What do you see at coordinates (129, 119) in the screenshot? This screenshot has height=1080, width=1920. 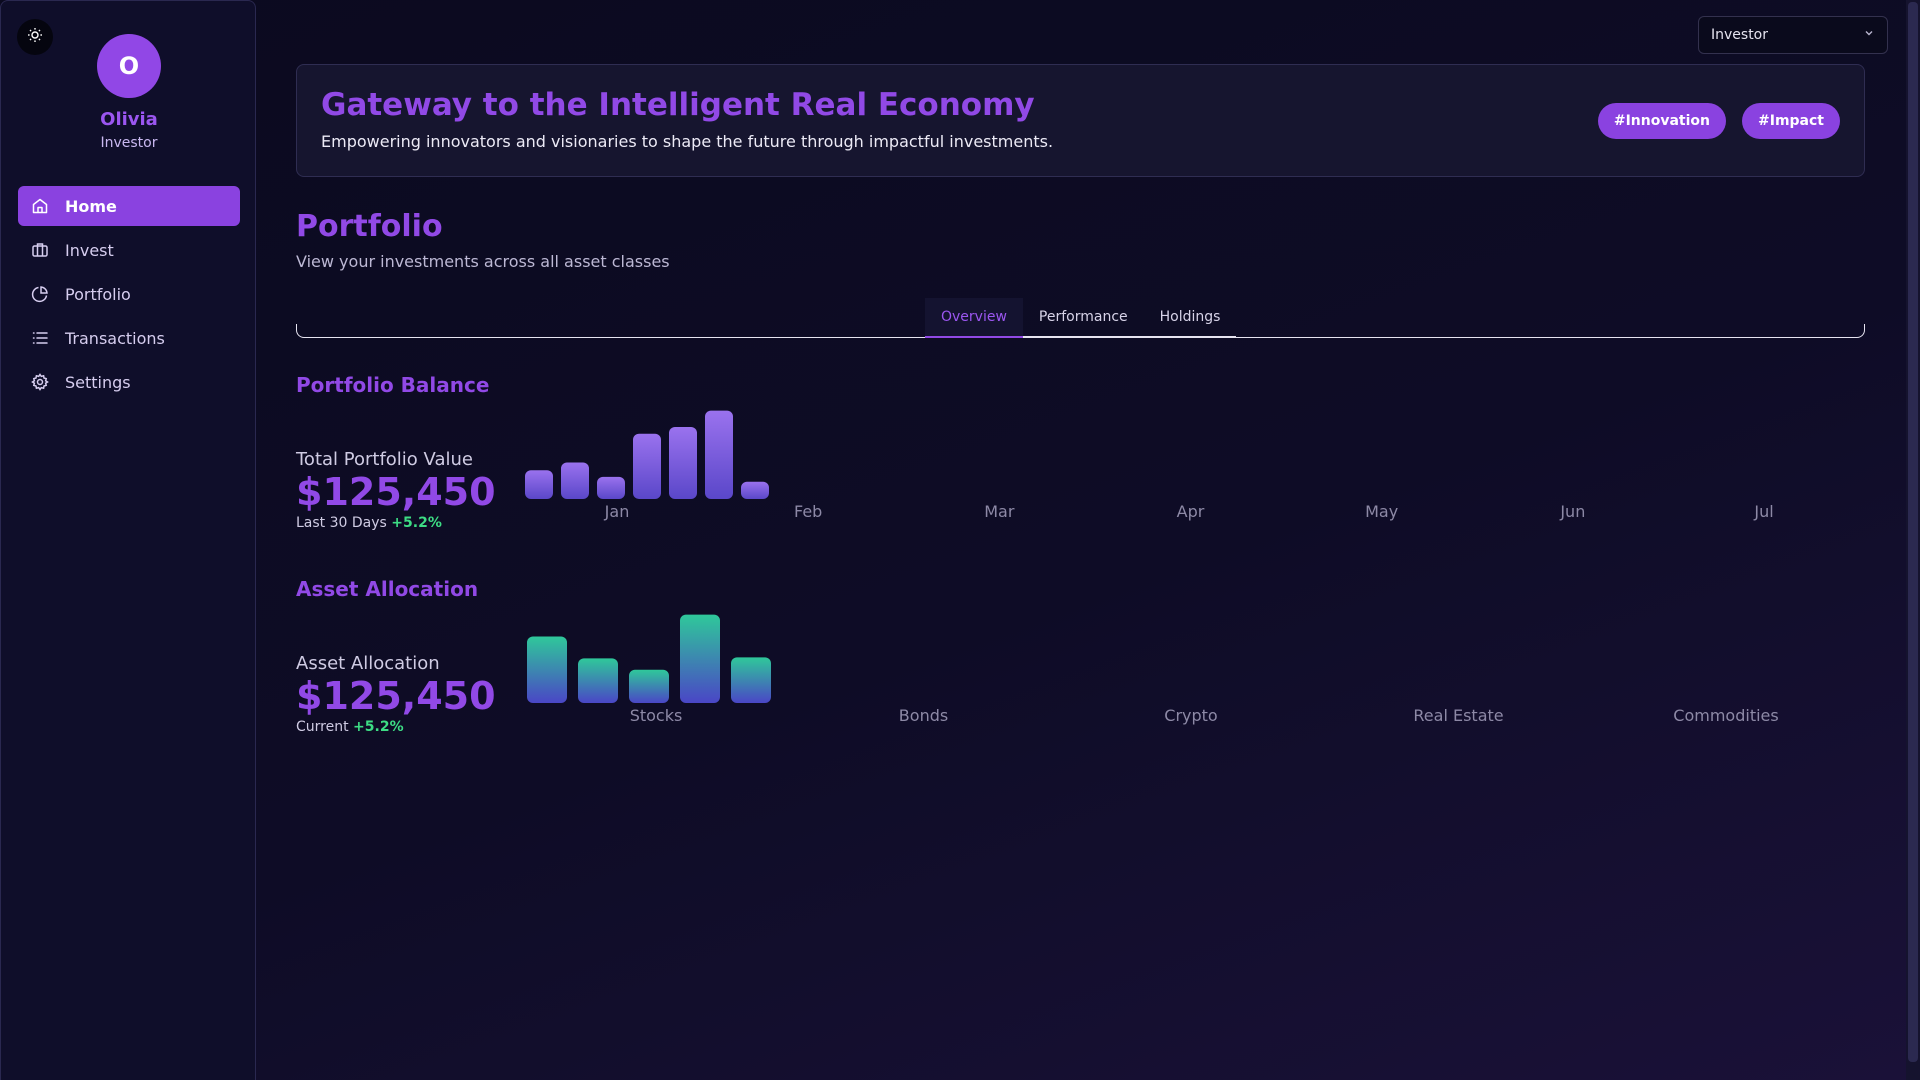 I see `user-name: Olivia` at bounding box center [129, 119].